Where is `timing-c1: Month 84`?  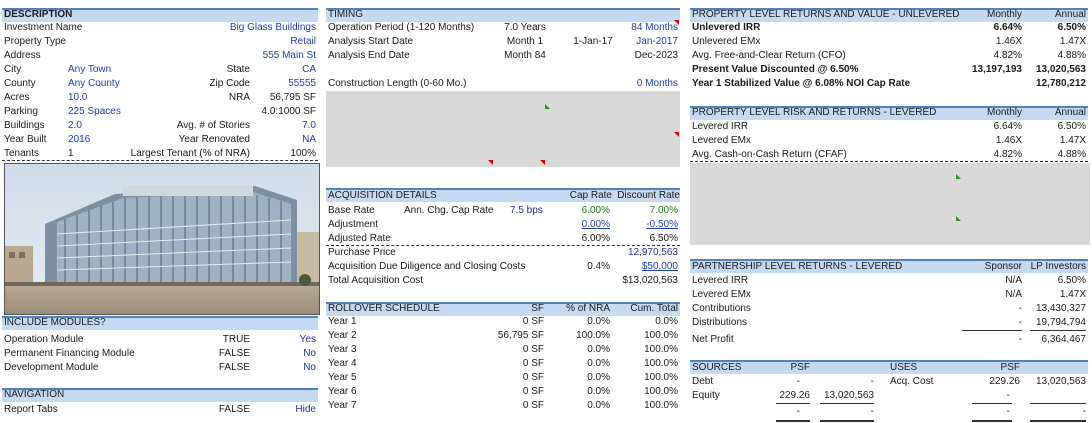
timing-c1: Month 84 is located at coordinates (525, 55).